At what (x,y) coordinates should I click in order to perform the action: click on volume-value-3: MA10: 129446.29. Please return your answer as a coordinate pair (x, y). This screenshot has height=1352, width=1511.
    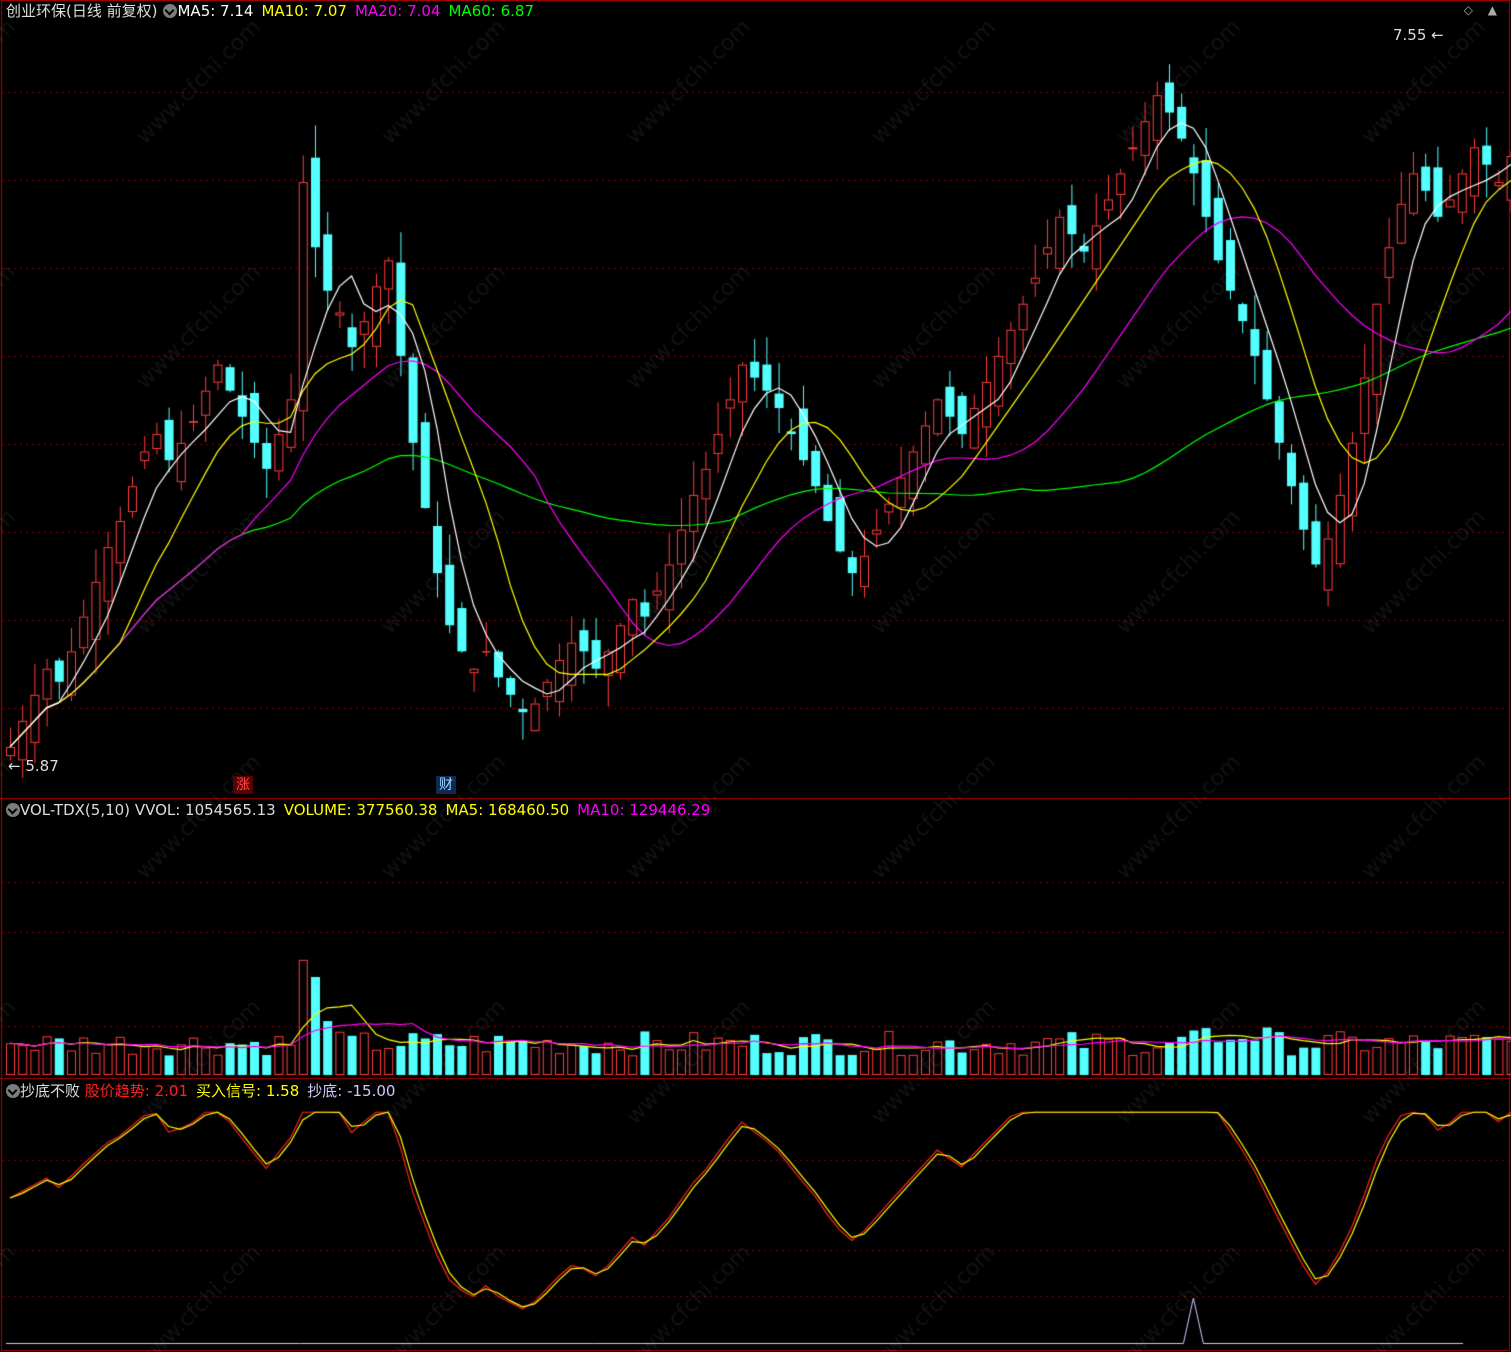
    Looking at the image, I should click on (644, 810).